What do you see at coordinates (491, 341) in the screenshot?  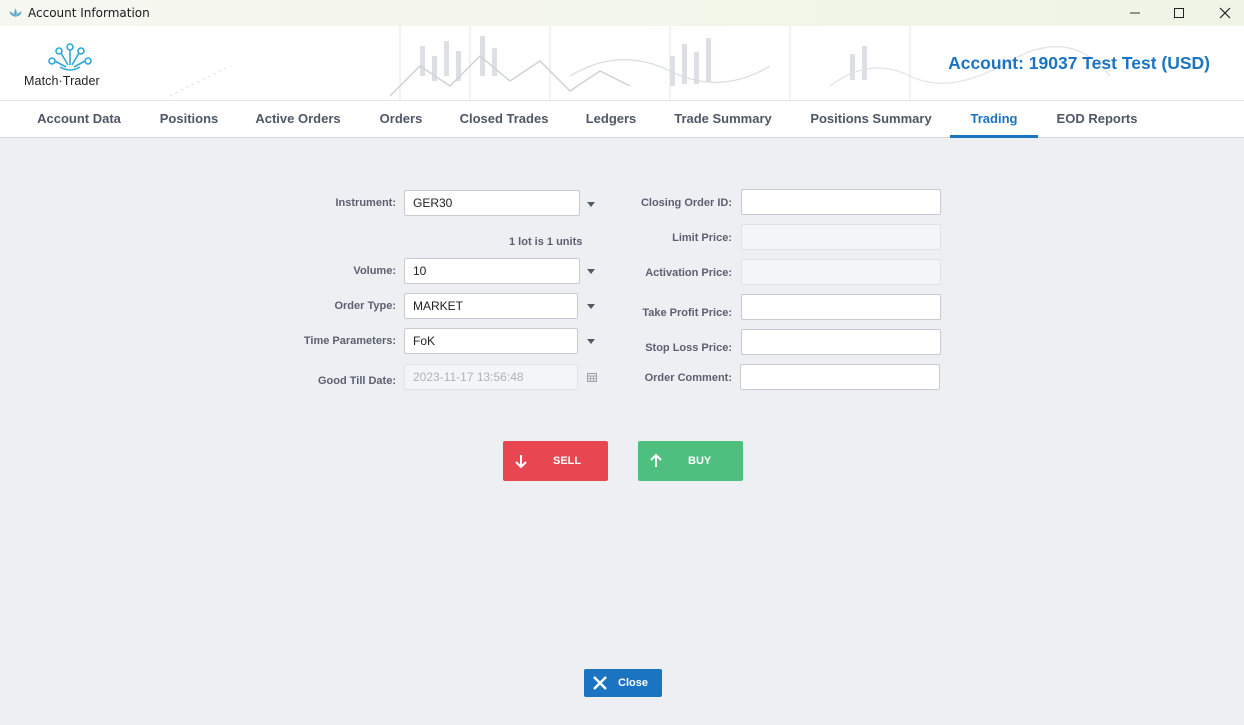 I see `time-parameters-select: FoK` at bounding box center [491, 341].